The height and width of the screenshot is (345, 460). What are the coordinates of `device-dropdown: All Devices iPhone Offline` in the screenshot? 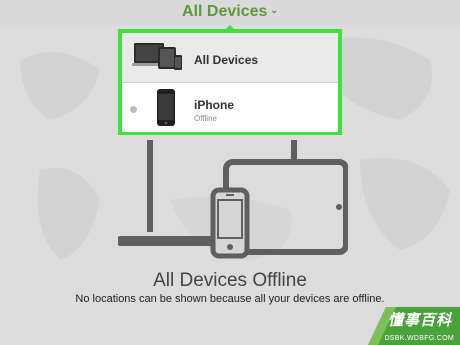 It's located at (230, 82).